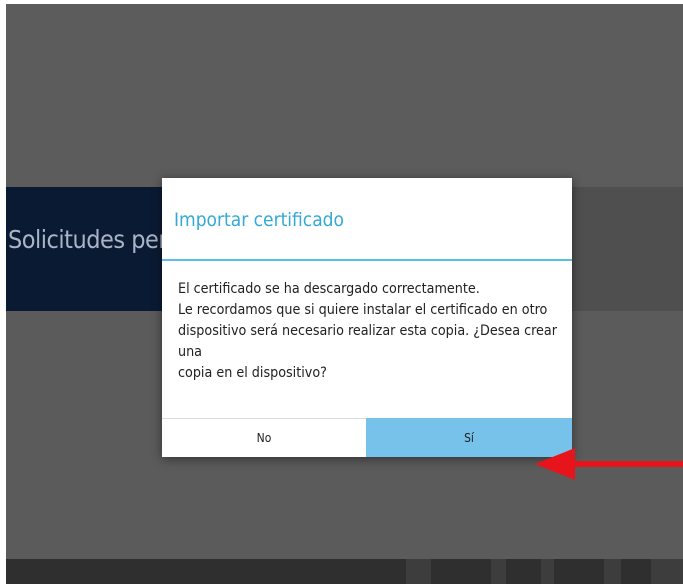  What do you see at coordinates (555, 464) in the screenshot?
I see `arrow-head` at bounding box center [555, 464].